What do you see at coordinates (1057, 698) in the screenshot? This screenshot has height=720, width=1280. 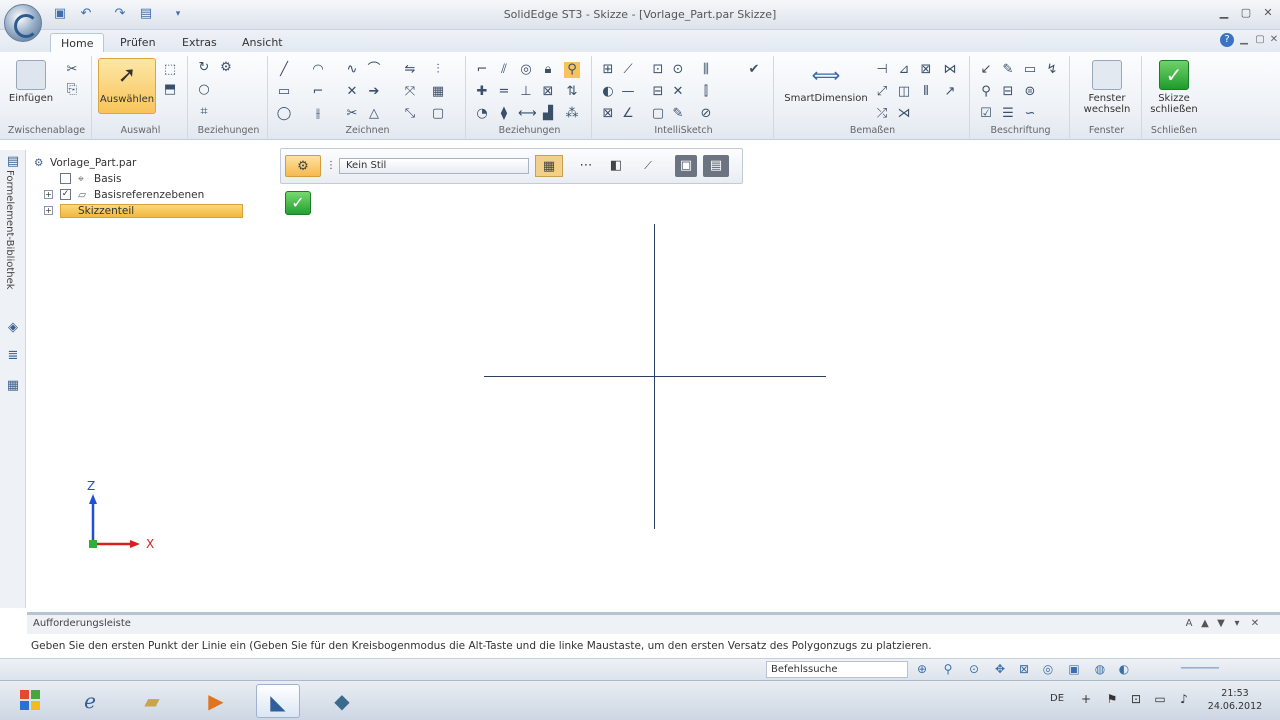 I see `language-indicator: DE` at bounding box center [1057, 698].